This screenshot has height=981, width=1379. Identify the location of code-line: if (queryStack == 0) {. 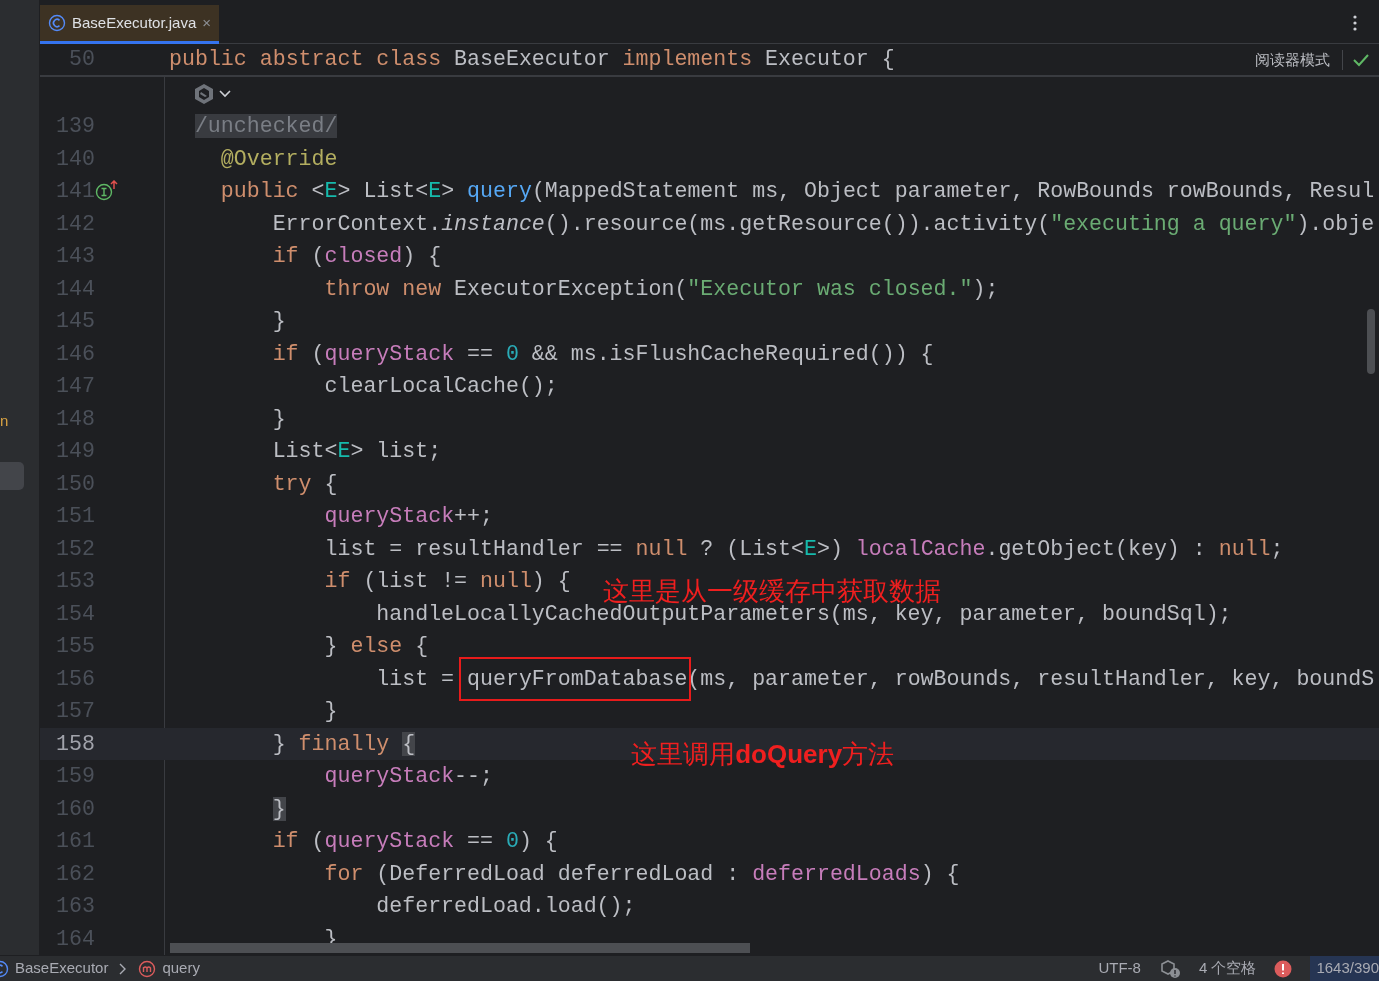
(414, 842).